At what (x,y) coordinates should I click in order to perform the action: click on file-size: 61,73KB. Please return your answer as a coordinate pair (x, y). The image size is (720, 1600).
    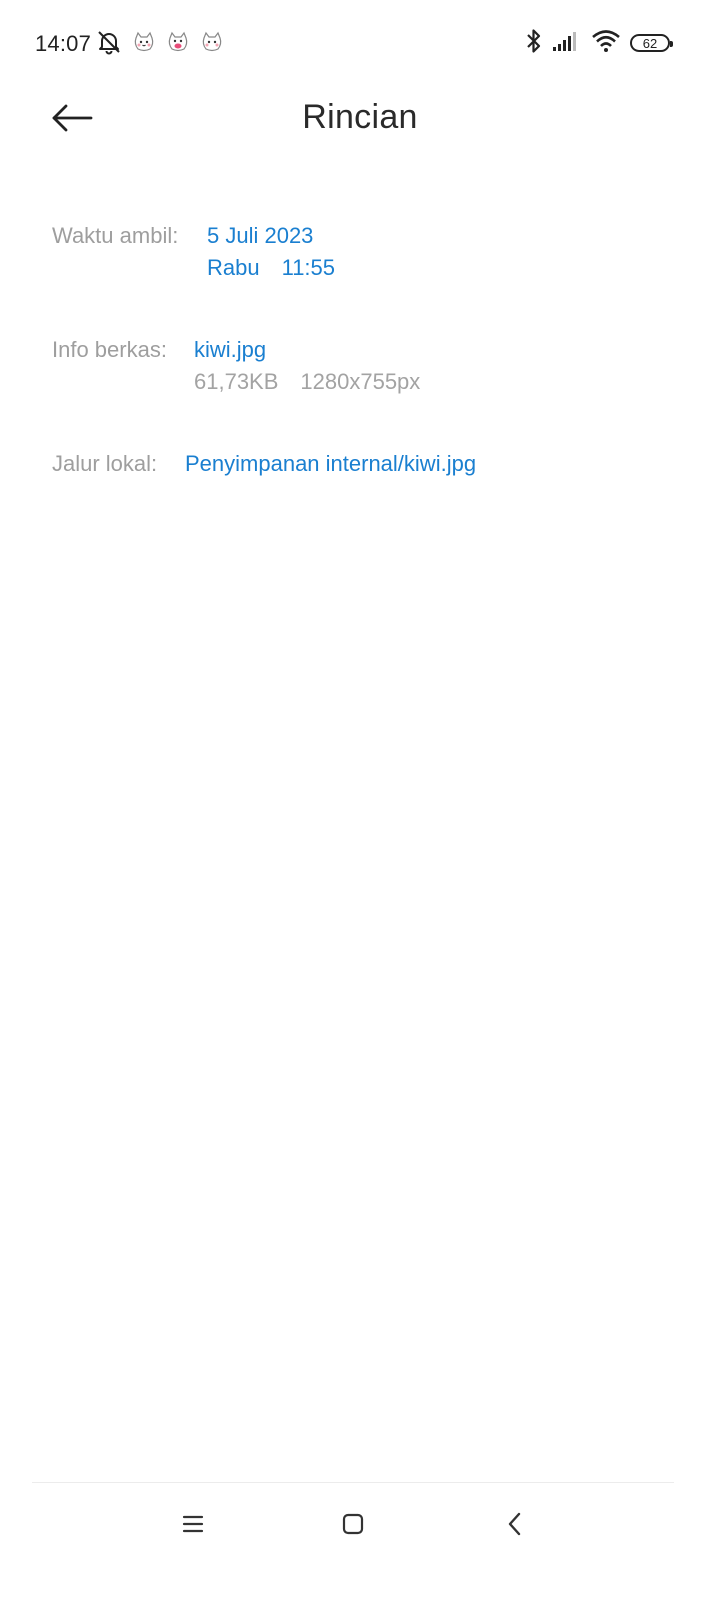
    Looking at the image, I should click on (236, 381).